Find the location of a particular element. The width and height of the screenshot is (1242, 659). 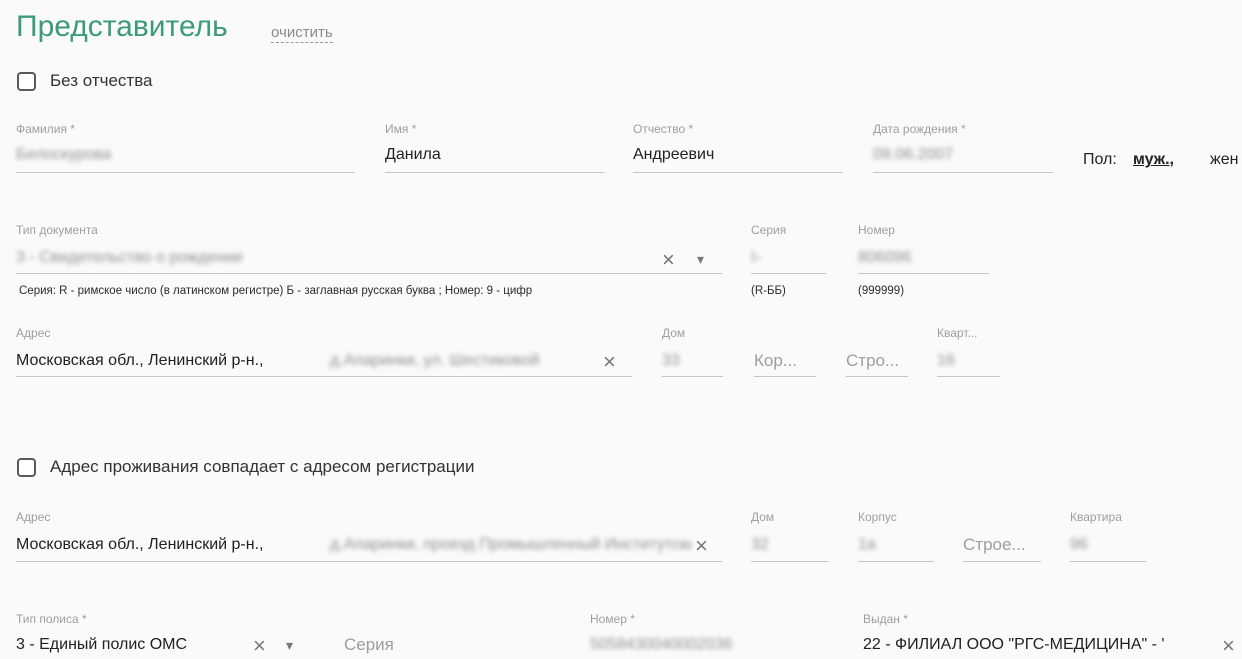

reg-address-clear-icon: × is located at coordinates (609, 362).